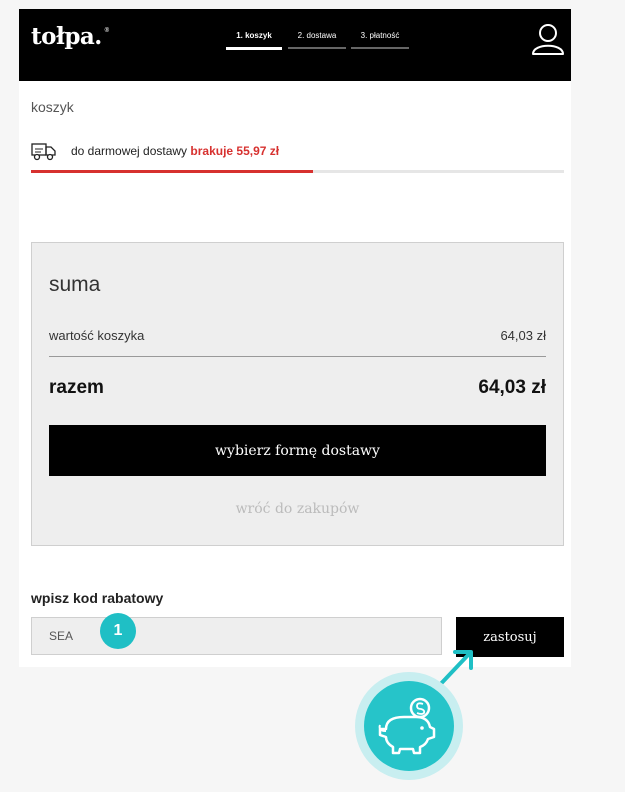 The height and width of the screenshot is (792, 625). Describe the element at coordinates (548, 39) in the screenshot. I see `user-icon` at that location.